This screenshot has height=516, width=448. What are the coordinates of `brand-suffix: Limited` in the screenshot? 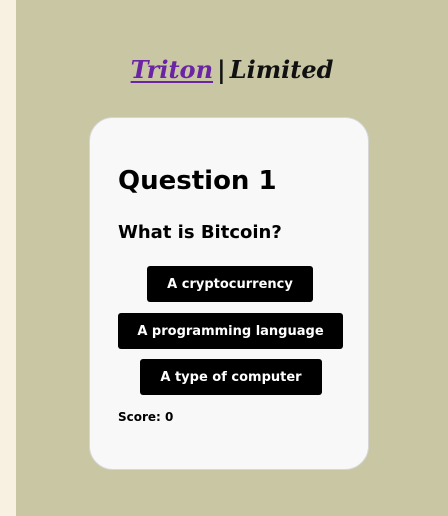 It's located at (281, 69).